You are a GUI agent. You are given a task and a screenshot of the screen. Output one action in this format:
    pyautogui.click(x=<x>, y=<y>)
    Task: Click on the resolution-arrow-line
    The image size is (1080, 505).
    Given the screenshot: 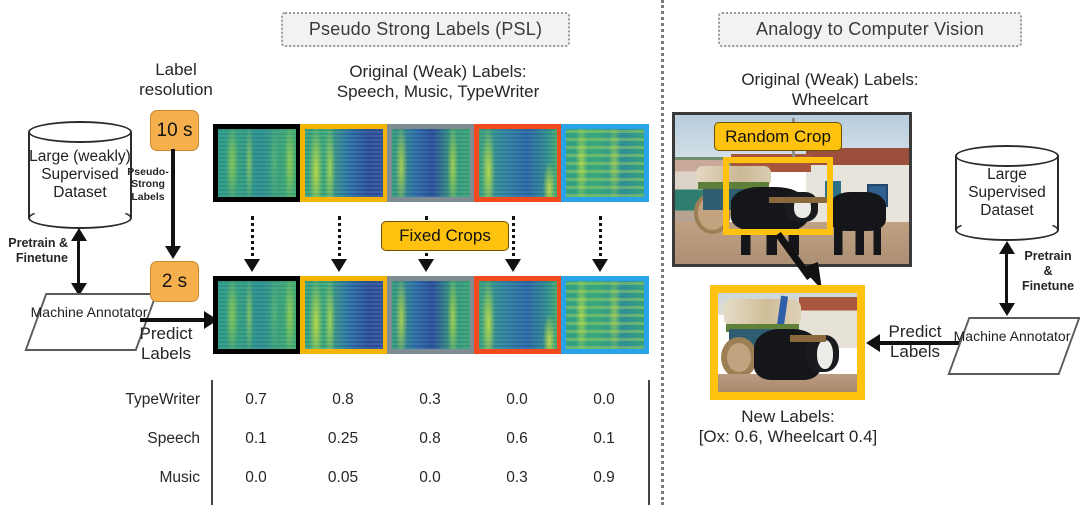 What is the action you would take?
    pyautogui.click(x=173, y=199)
    